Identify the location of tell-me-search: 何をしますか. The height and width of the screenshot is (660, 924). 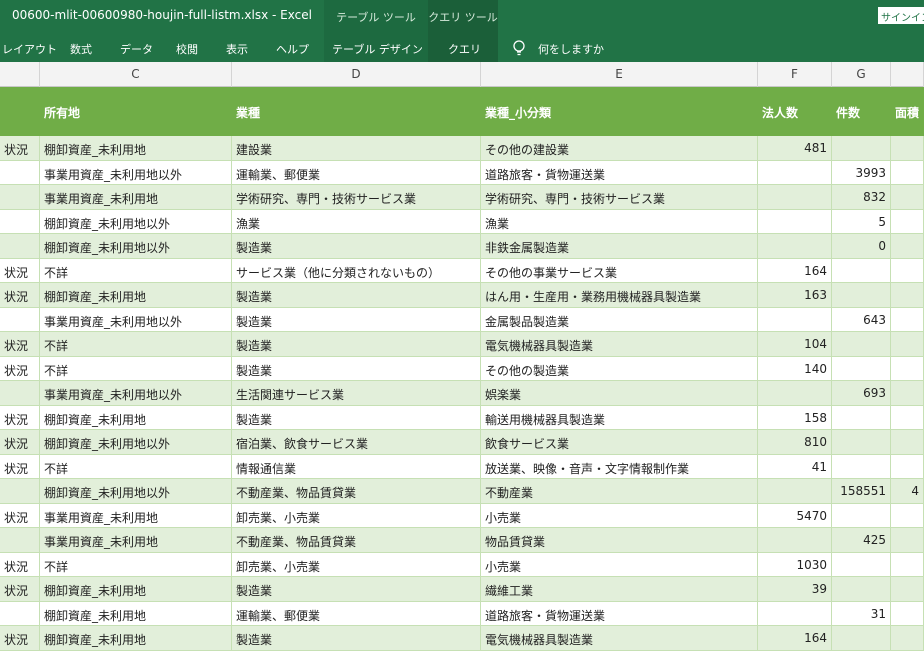
(571, 48).